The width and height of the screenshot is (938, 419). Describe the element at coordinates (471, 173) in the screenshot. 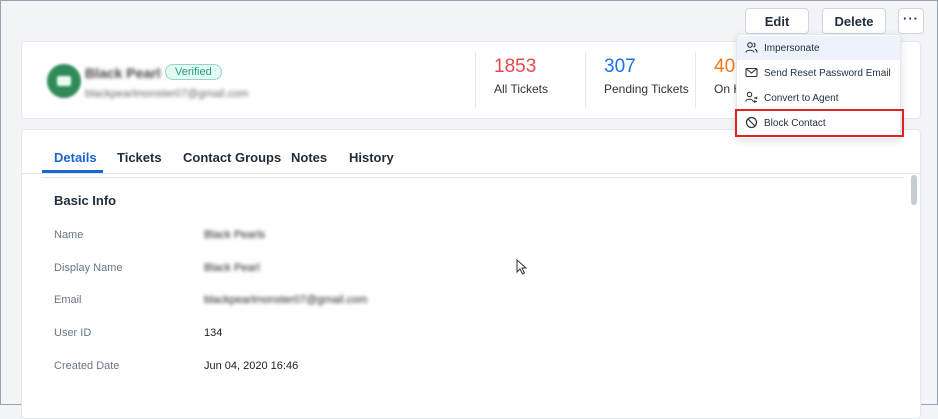

I see `tabs-divider` at that location.